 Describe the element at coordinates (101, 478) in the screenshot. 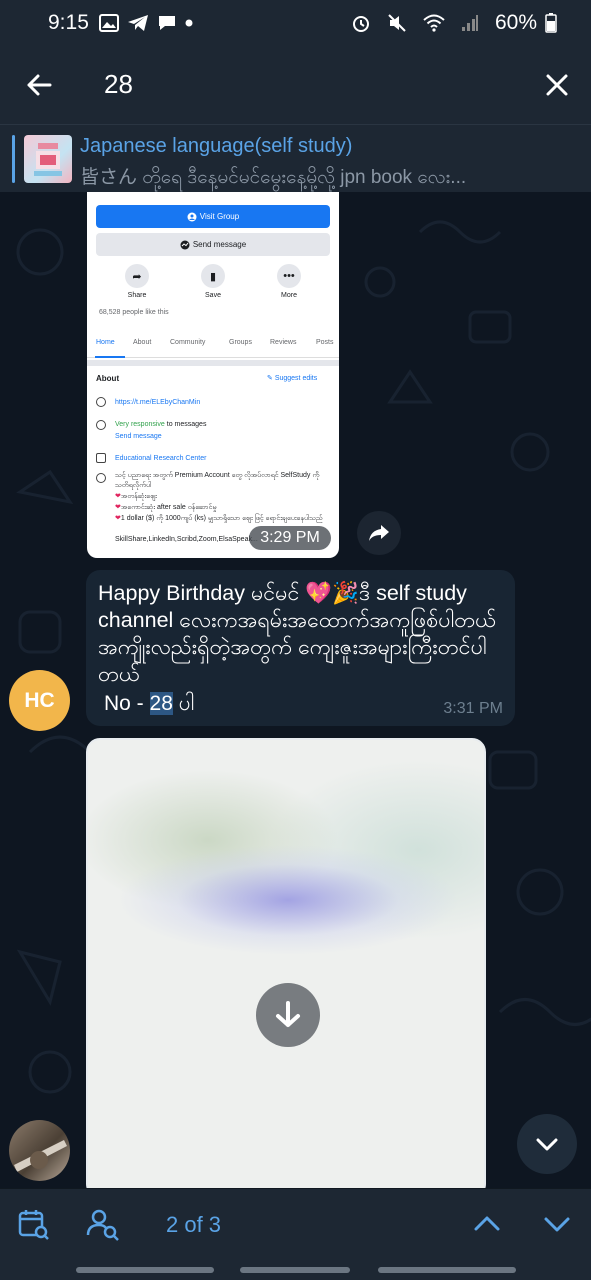

I see `info-icon` at that location.